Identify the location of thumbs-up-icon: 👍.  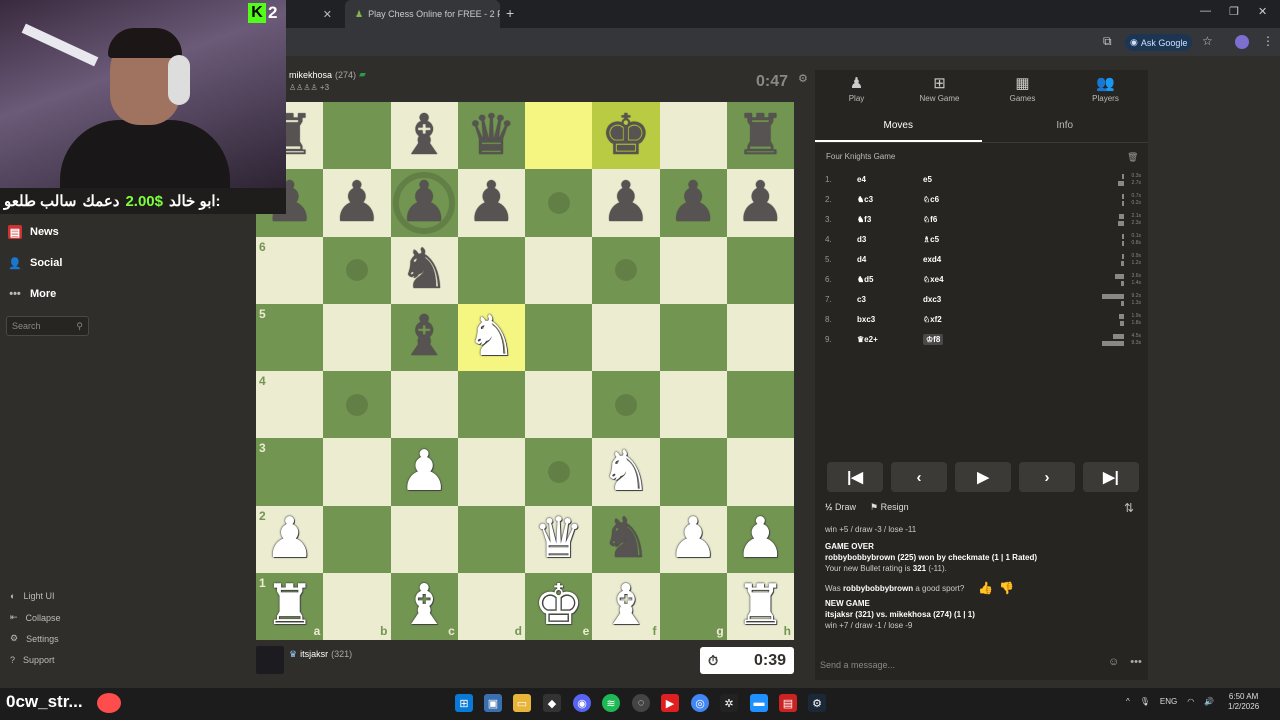
(985, 588).